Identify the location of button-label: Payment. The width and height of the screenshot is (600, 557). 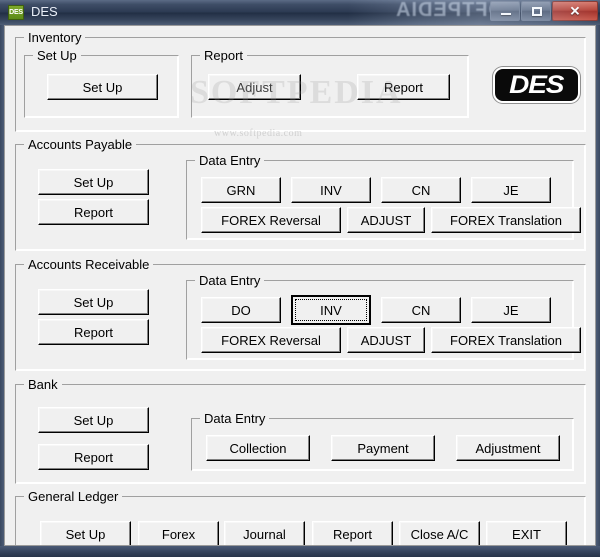
(383, 448).